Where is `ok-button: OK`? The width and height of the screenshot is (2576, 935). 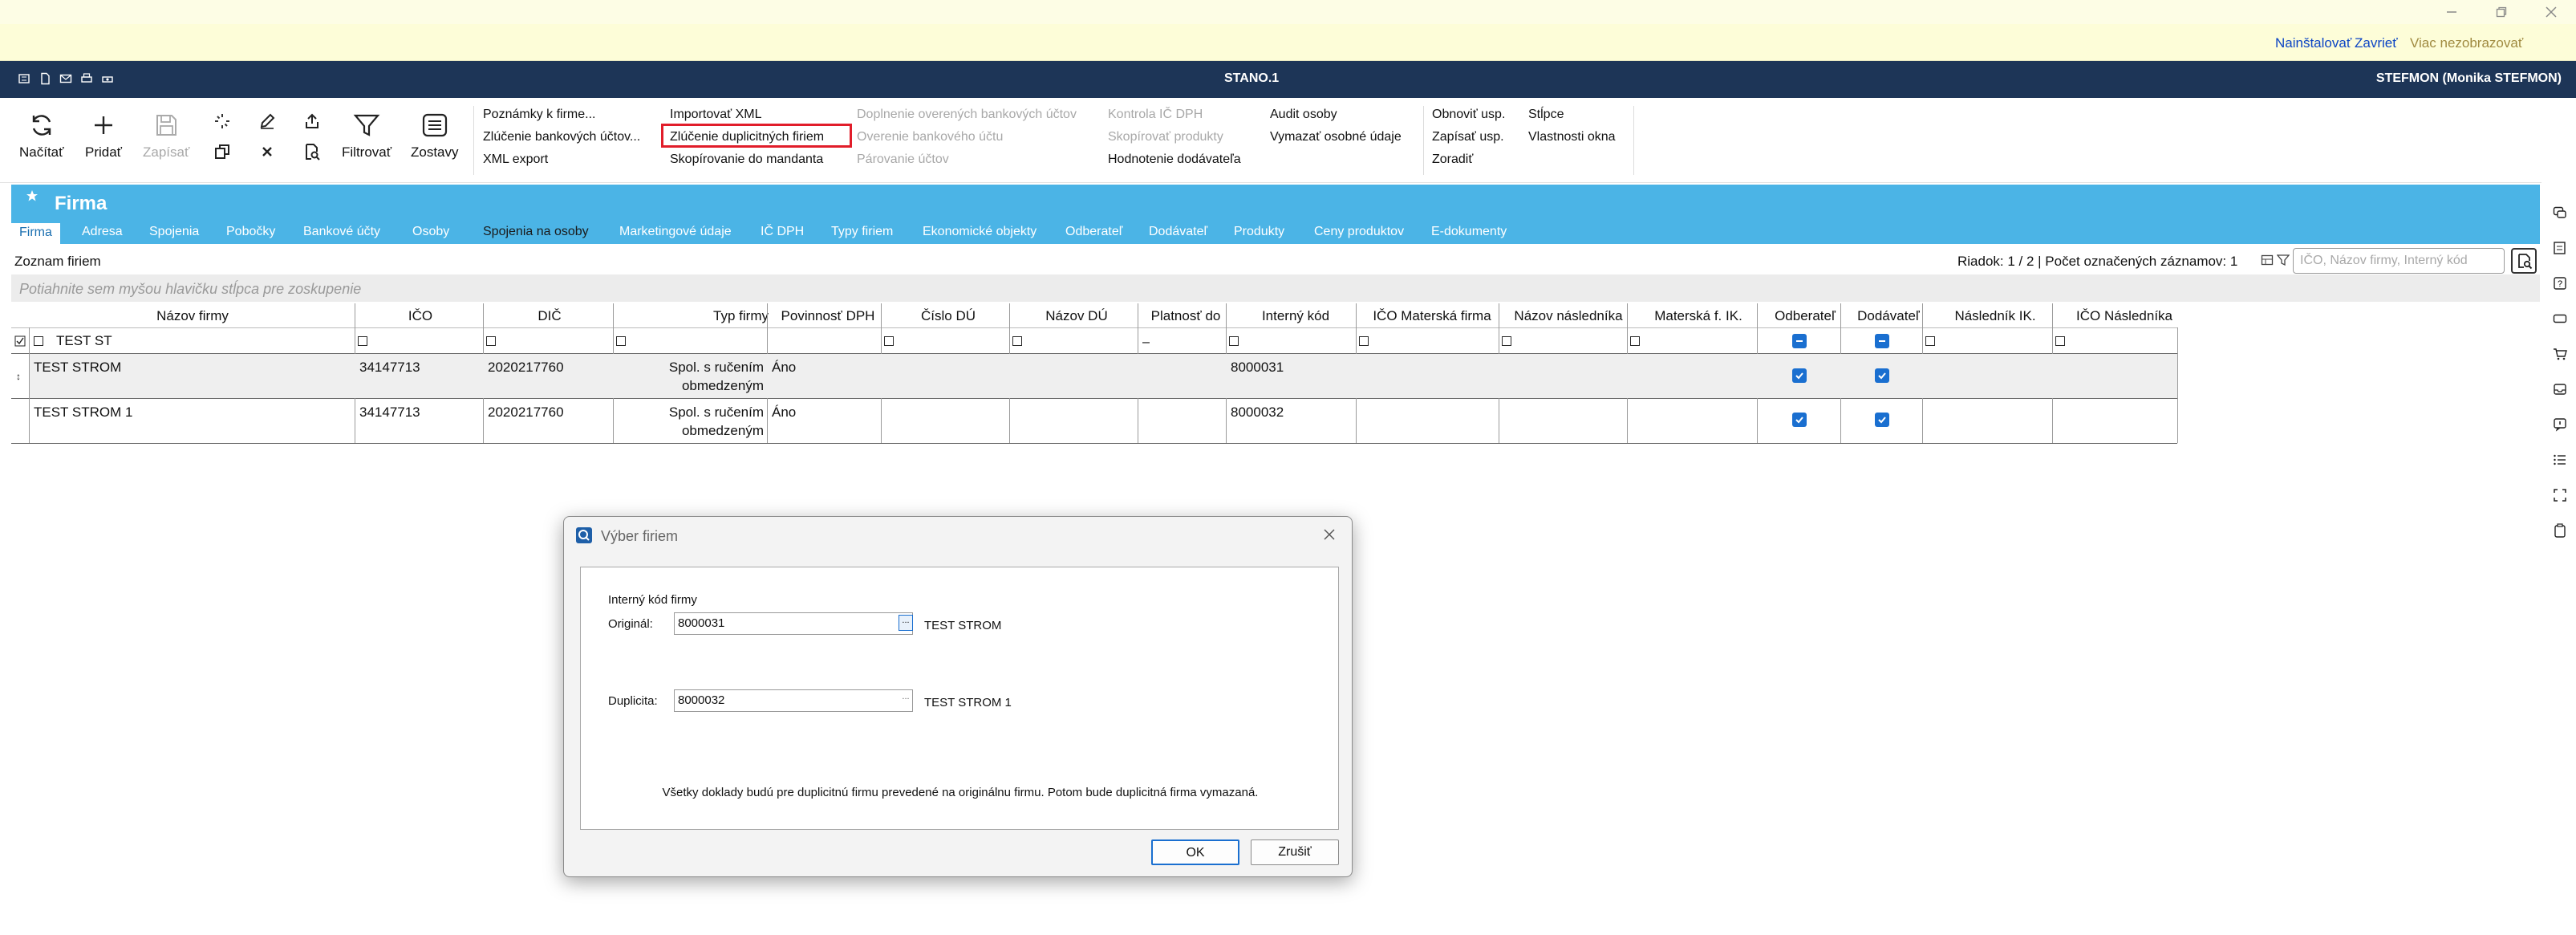 ok-button: OK is located at coordinates (1195, 852).